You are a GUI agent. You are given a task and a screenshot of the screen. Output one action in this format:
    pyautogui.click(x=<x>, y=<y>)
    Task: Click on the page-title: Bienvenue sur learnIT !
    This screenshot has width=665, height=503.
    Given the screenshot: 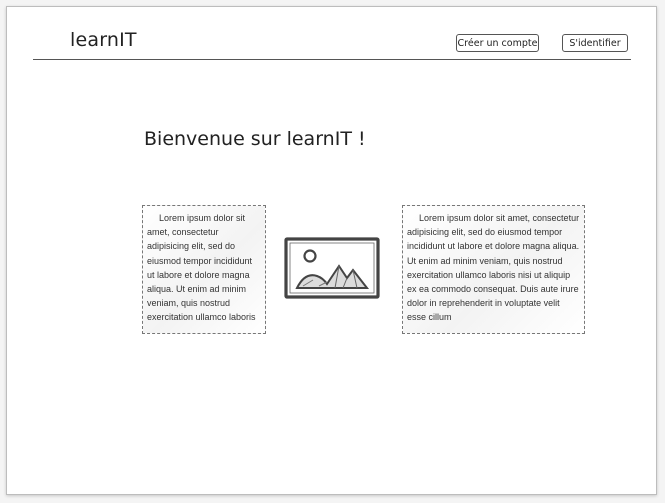 What is the action you would take?
    pyautogui.click(x=255, y=138)
    